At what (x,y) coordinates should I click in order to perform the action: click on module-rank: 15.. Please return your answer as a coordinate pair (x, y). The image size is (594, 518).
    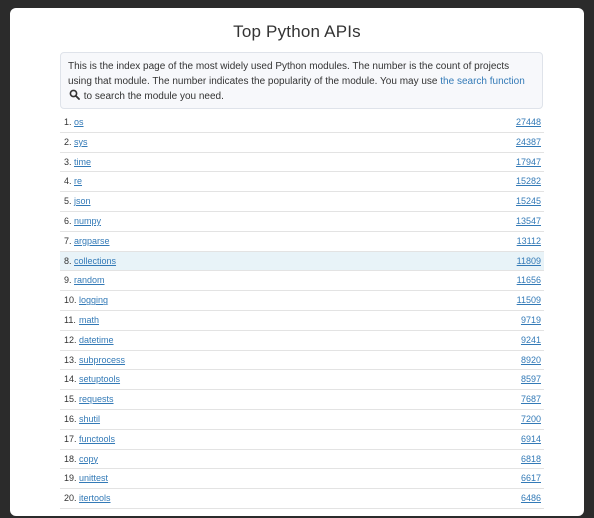
    Looking at the image, I should click on (70, 399).